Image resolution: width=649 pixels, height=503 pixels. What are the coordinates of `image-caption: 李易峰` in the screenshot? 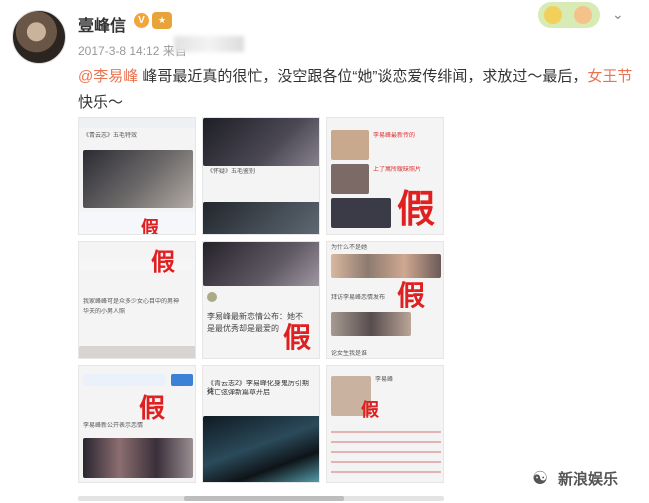 It's located at (384, 380).